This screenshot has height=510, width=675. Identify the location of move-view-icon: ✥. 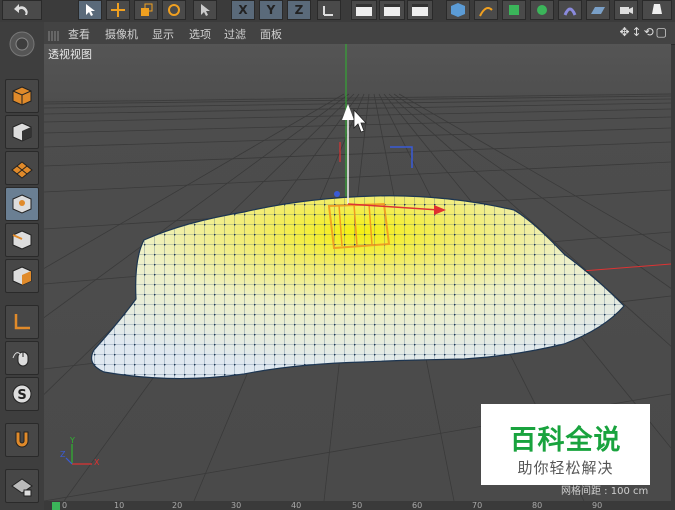
(625, 32).